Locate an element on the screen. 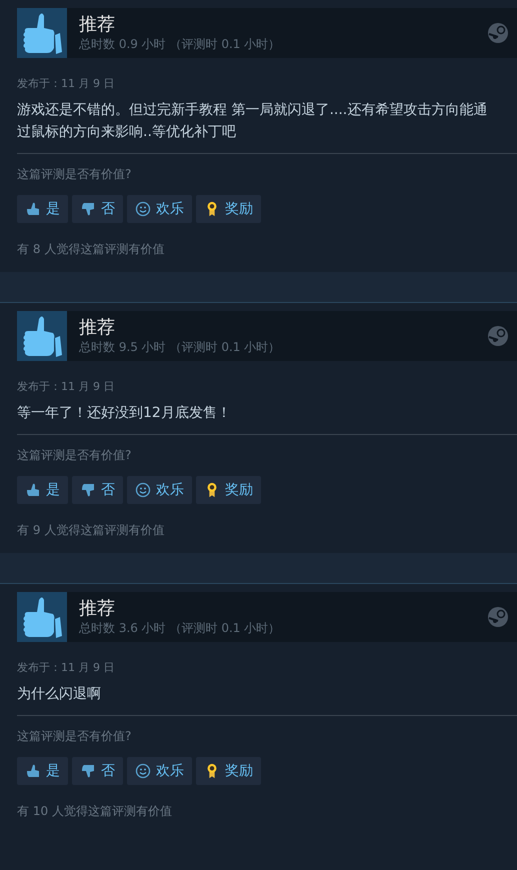 This screenshot has width=517, height=870. helpful-count: 有 8 人觉得这篇评测有价值 is located at coordinates (91, 249).